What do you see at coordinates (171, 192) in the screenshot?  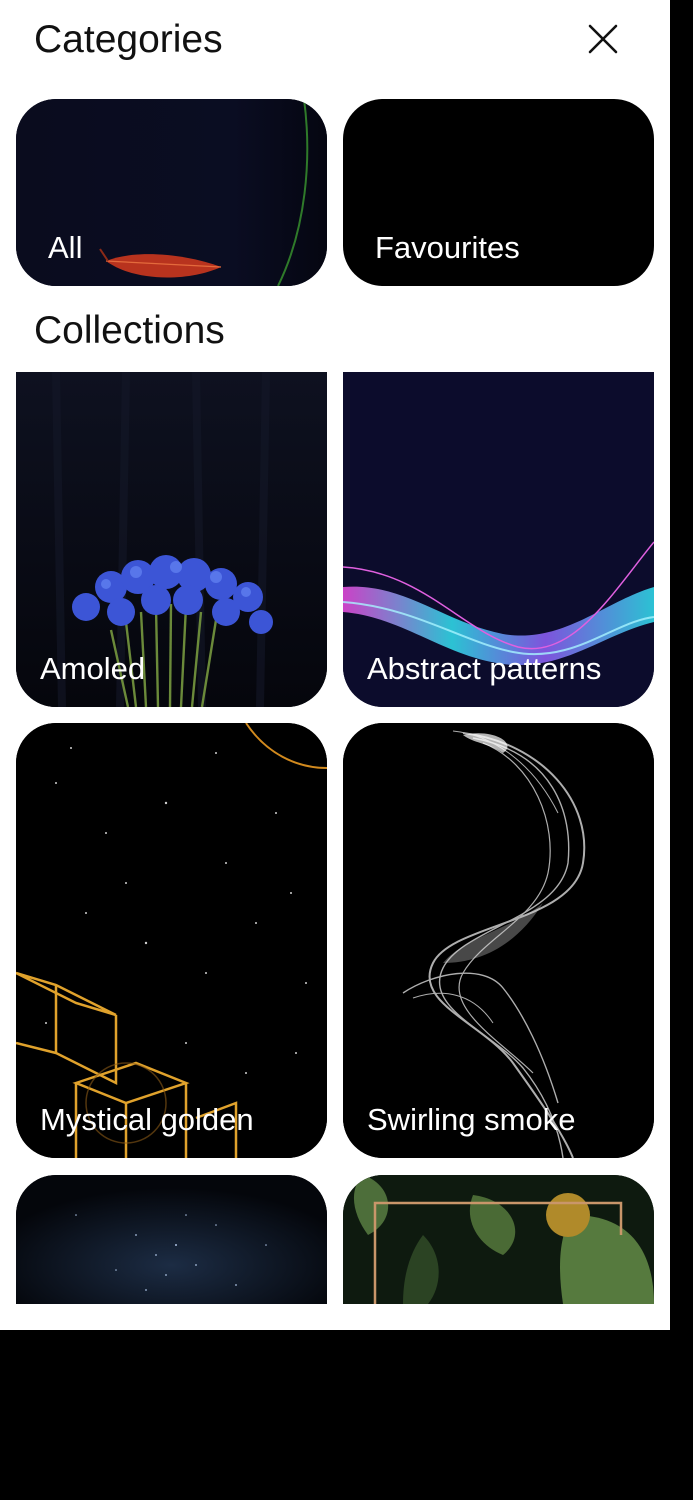 I see `category-all-card: All` at bounding box center [171, 192].